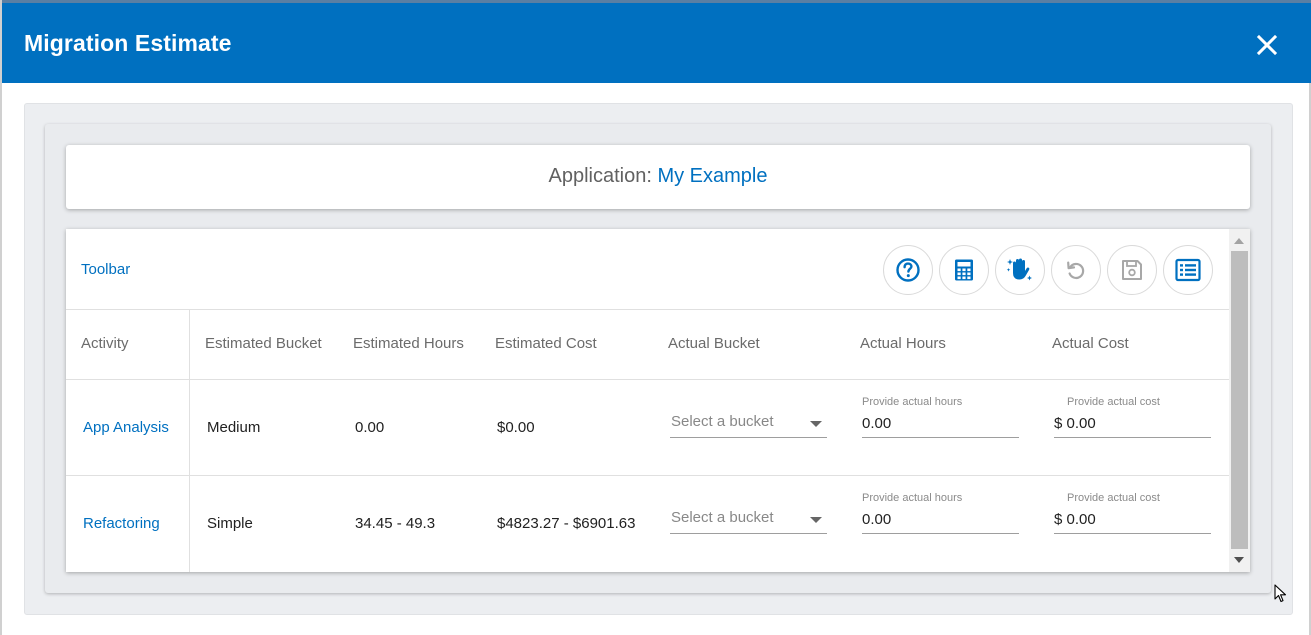 Image resolution: width=1311 pixels, height=635 pixels. I want to click on undo-button, so click(1076, 270).